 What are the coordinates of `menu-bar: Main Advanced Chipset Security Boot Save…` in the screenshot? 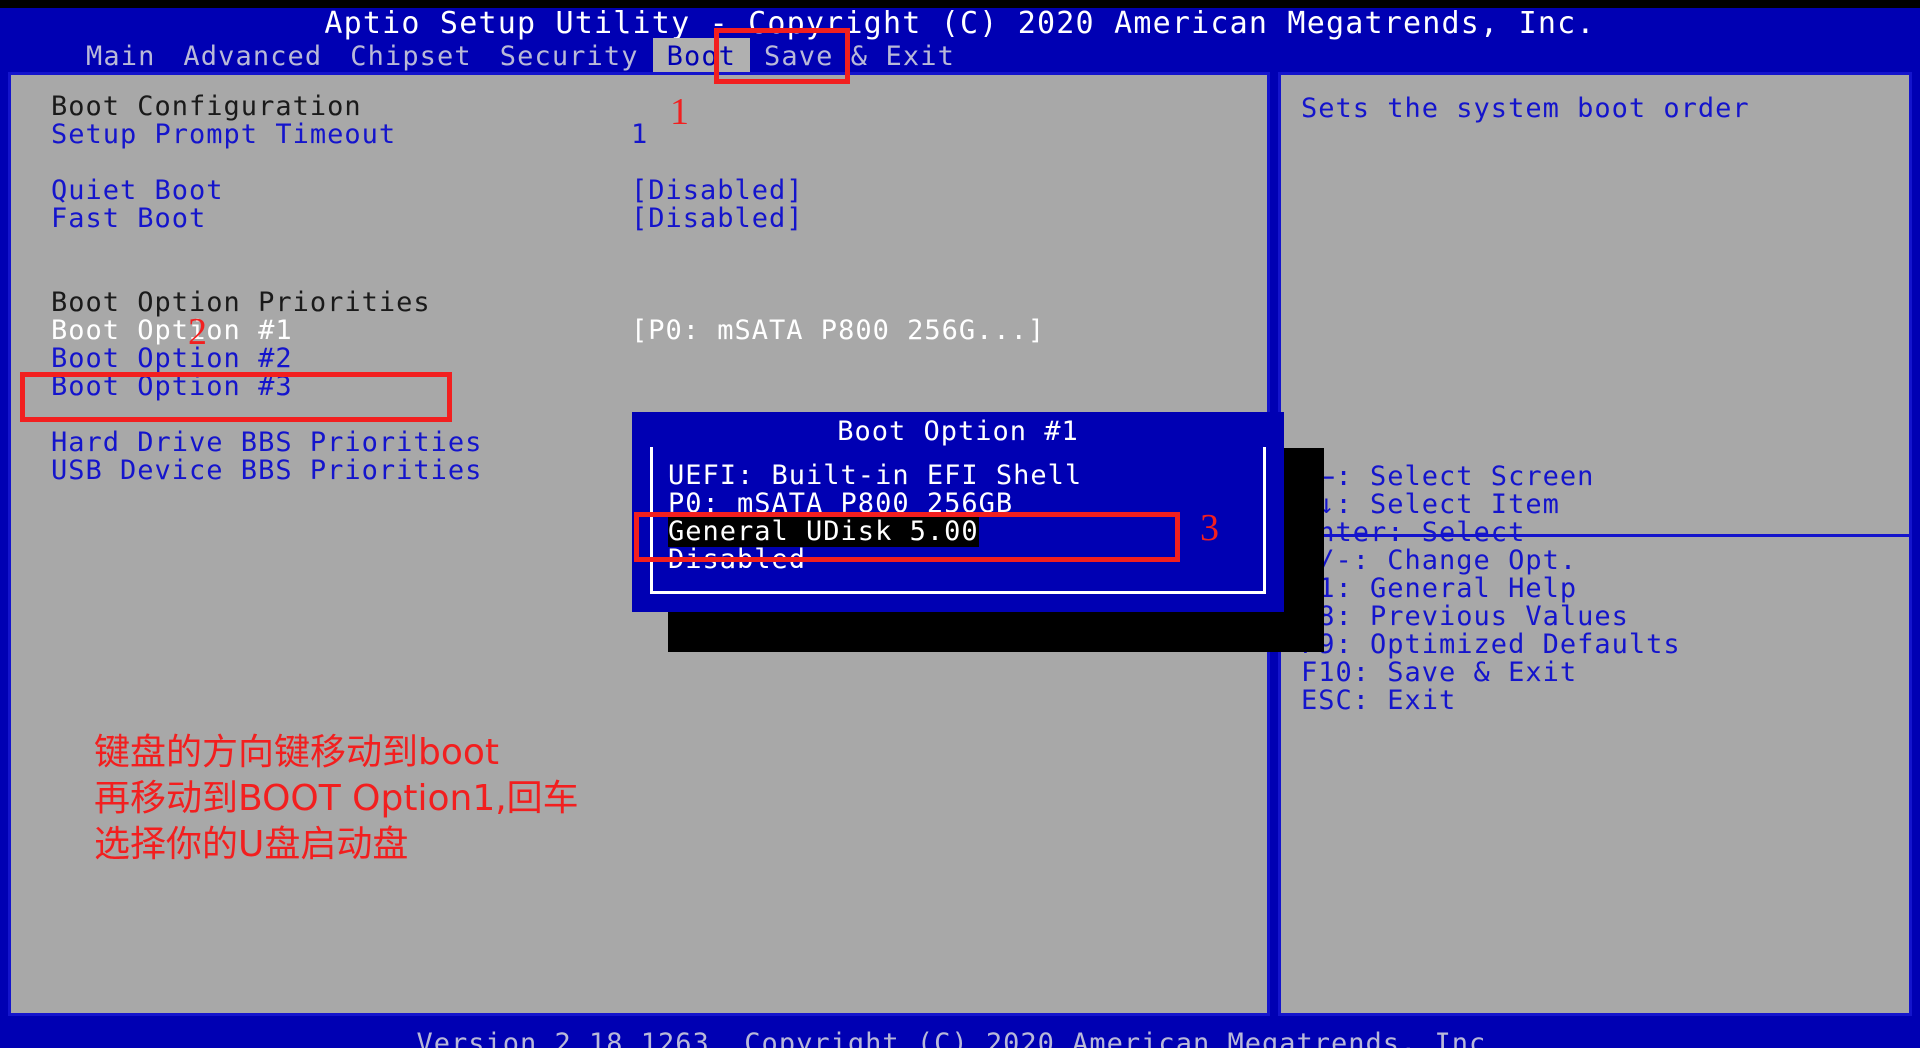 It's located at (960, 56).